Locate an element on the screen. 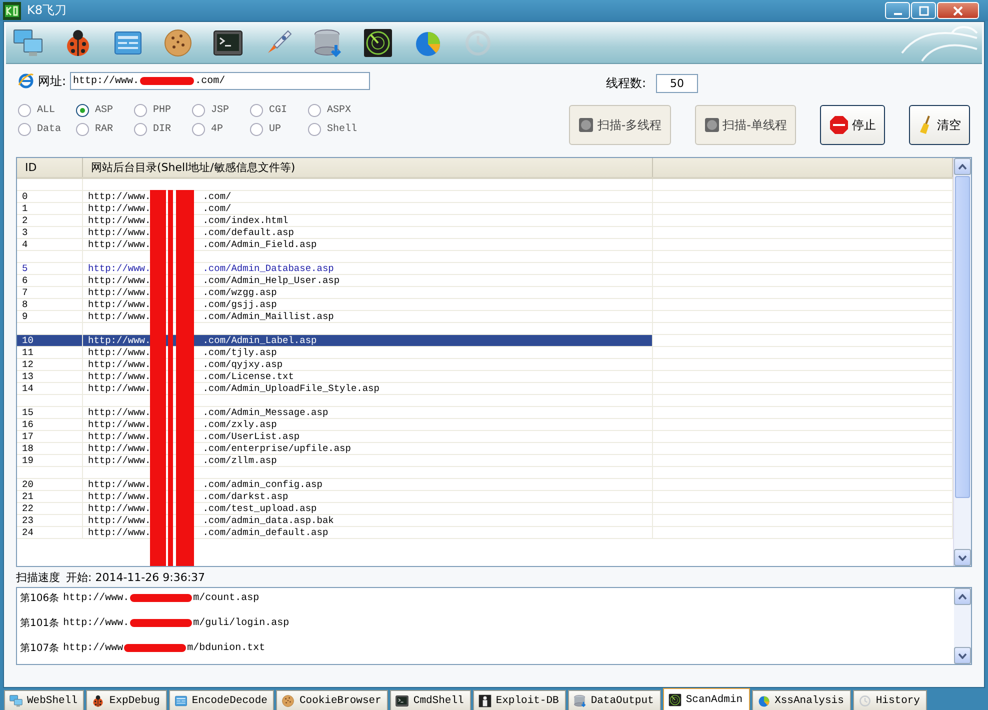  filter-radio: CGI is located at coordinates (279, 110).